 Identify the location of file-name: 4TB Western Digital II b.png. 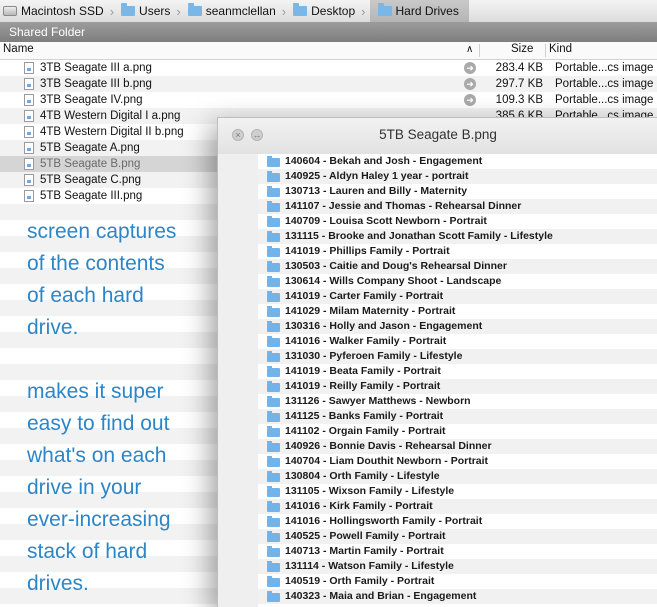
(112, 132).